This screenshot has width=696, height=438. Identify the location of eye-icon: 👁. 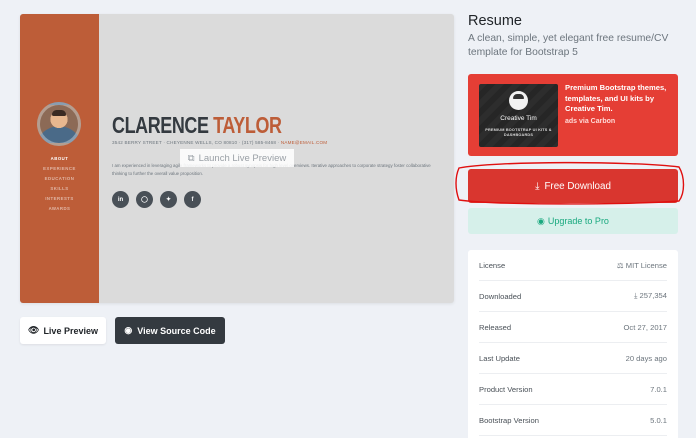
(34, 330).